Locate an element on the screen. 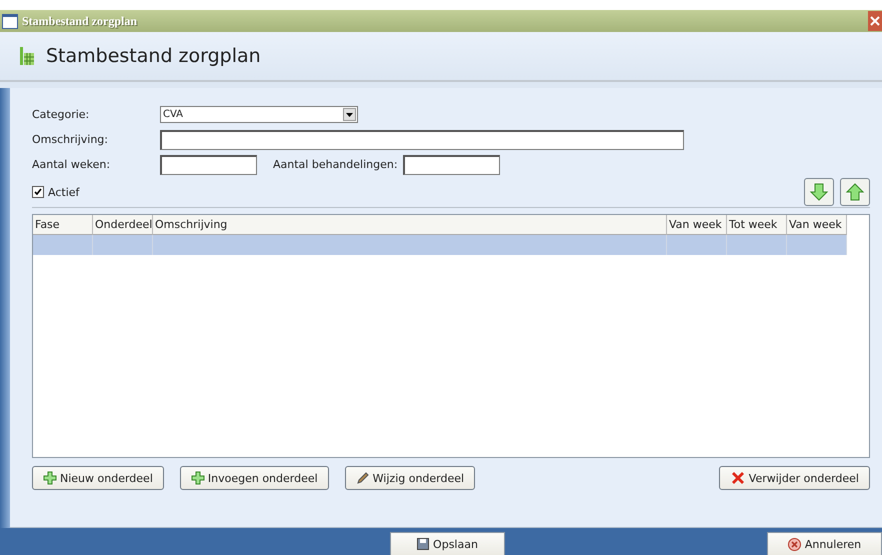 The width and height of the screenshot is (882, 555). treatments-field is located at coordinates (451, 164).